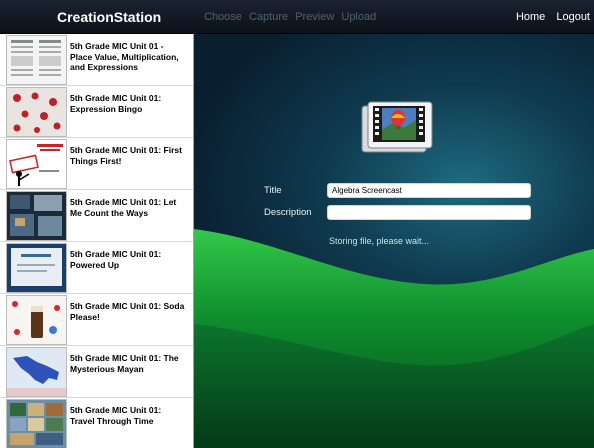 Image resolution: width=594 pixels, height=448 pixels. I want to click on logout-link: Logout, so click(573, 17).